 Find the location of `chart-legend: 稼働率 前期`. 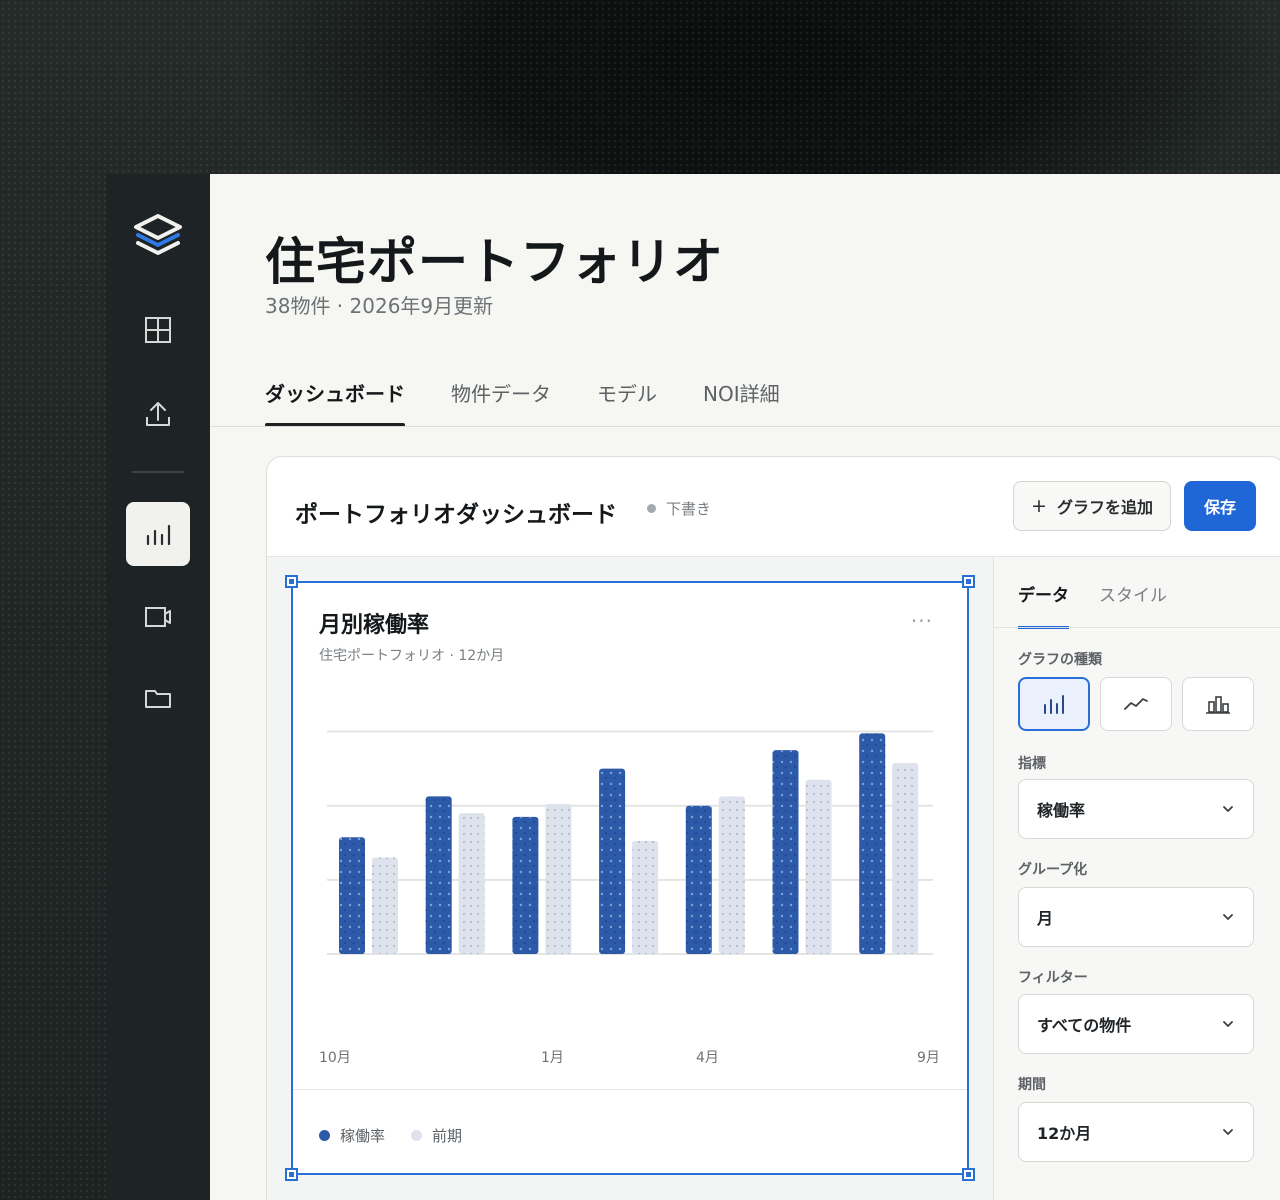

chart-legend: 稼働率 前期 is located at coordinates (403, 1135).